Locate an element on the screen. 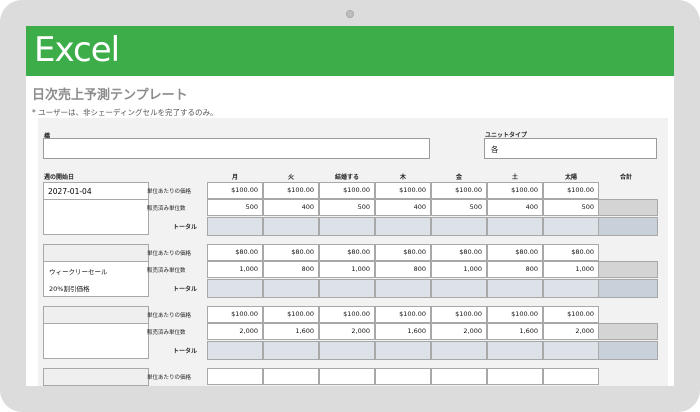  day-header: 月 is located at coordinates (234, 177).